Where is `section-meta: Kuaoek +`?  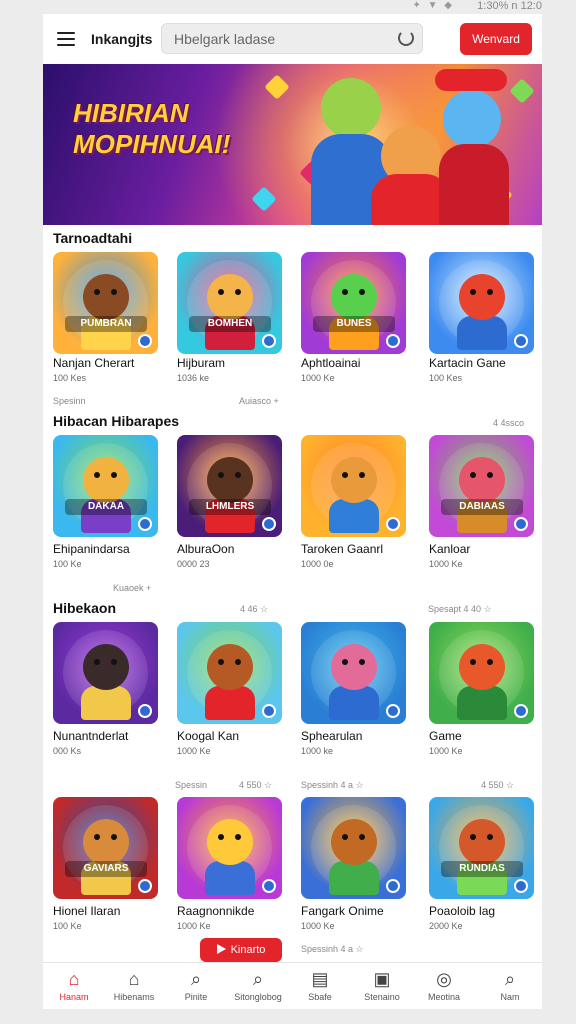 section-meta: Kuaoek + is located at coordinates (132, 588).